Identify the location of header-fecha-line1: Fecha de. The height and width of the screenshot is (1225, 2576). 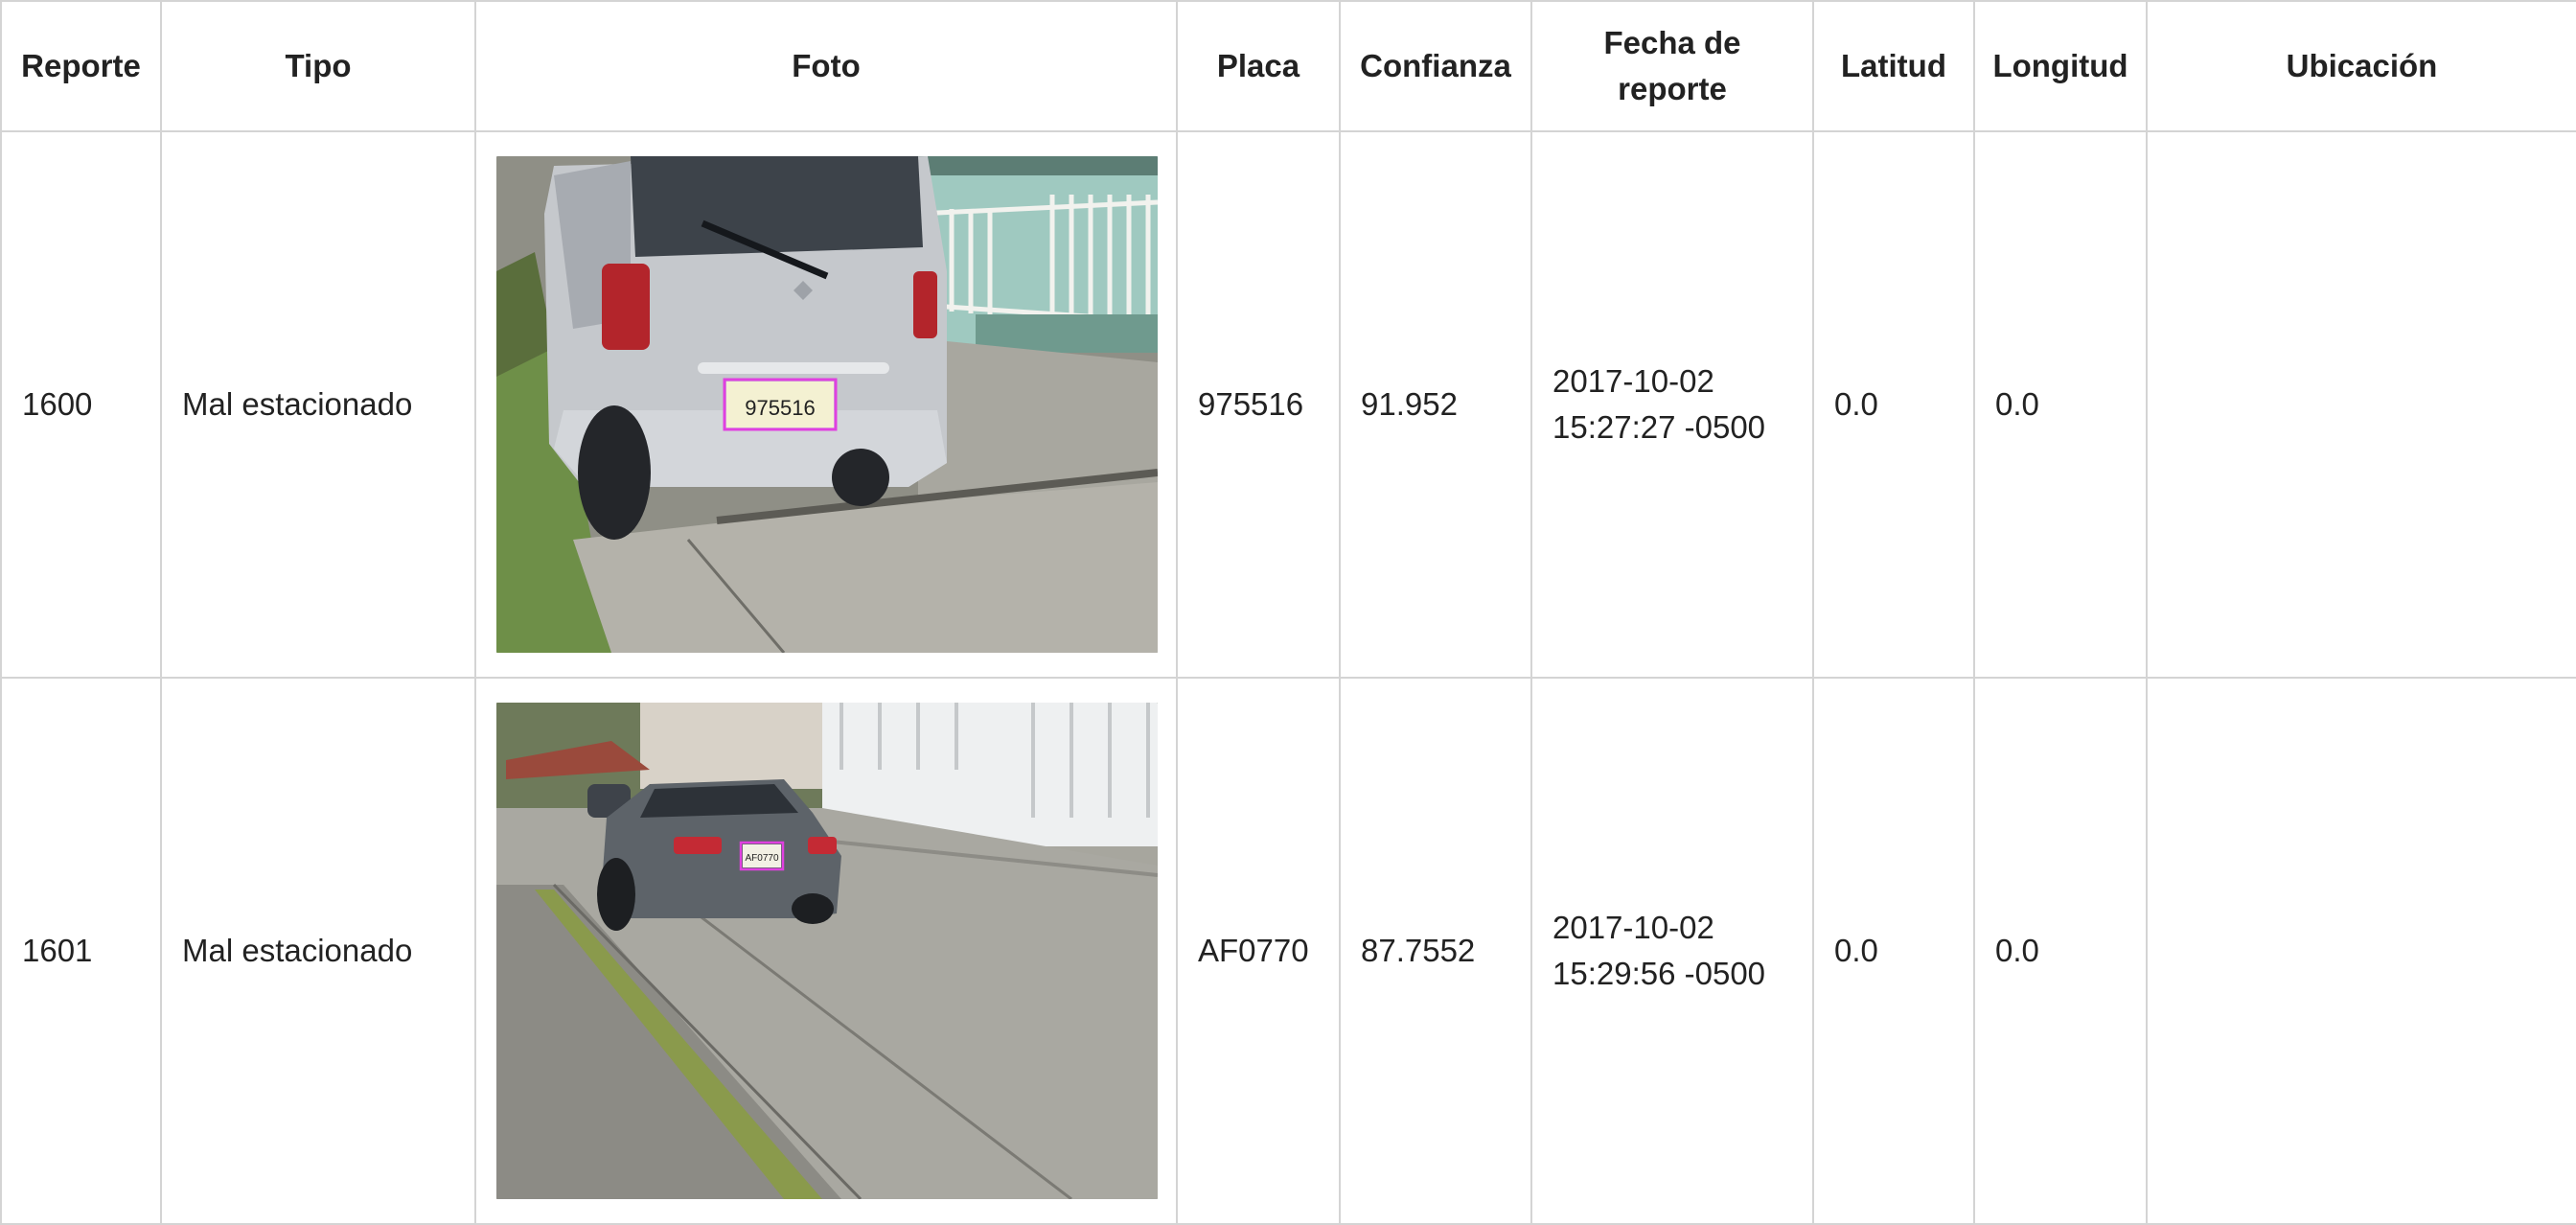
(1672, 42).